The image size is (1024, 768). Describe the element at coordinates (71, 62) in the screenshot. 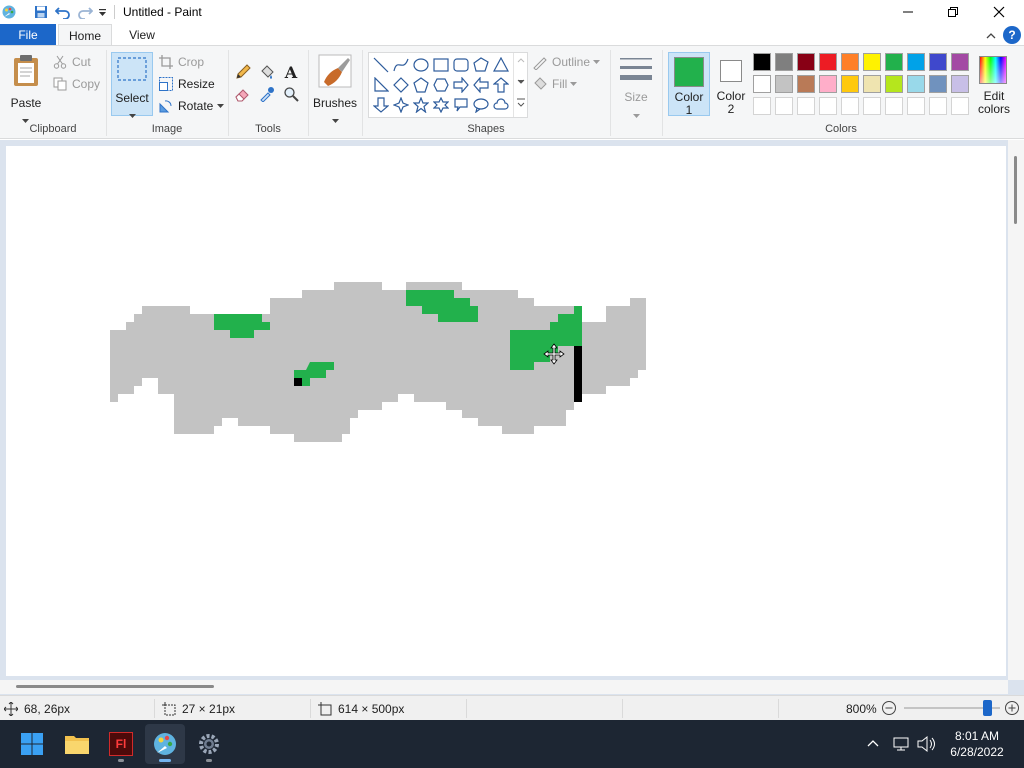

I see `cut-button: Cut` at that location.